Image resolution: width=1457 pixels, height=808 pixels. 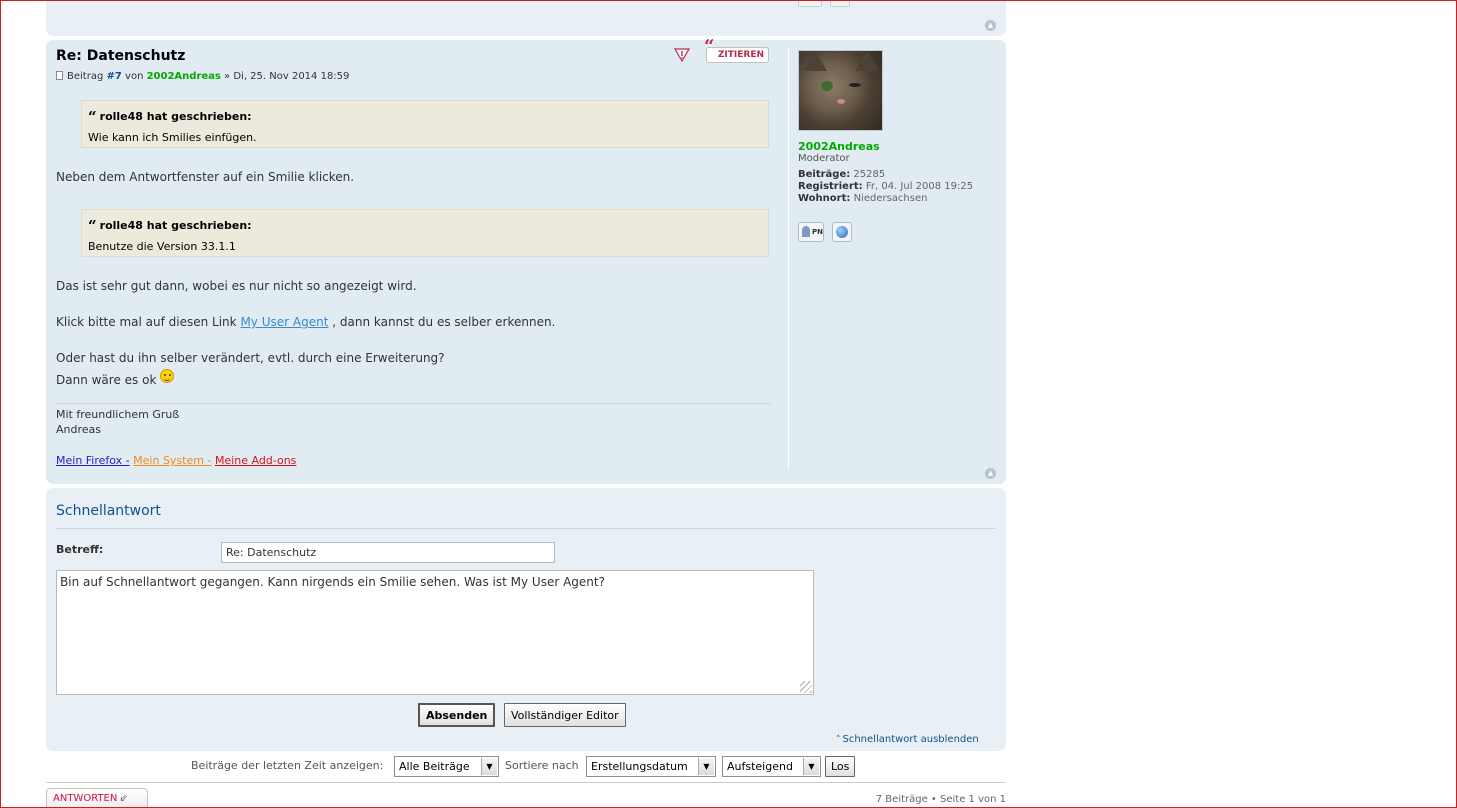 What do you see at coordinates (121, 56) in the screenshot?
I see `post-title: Re: Datenschutz` at bounding box center [121, 56].